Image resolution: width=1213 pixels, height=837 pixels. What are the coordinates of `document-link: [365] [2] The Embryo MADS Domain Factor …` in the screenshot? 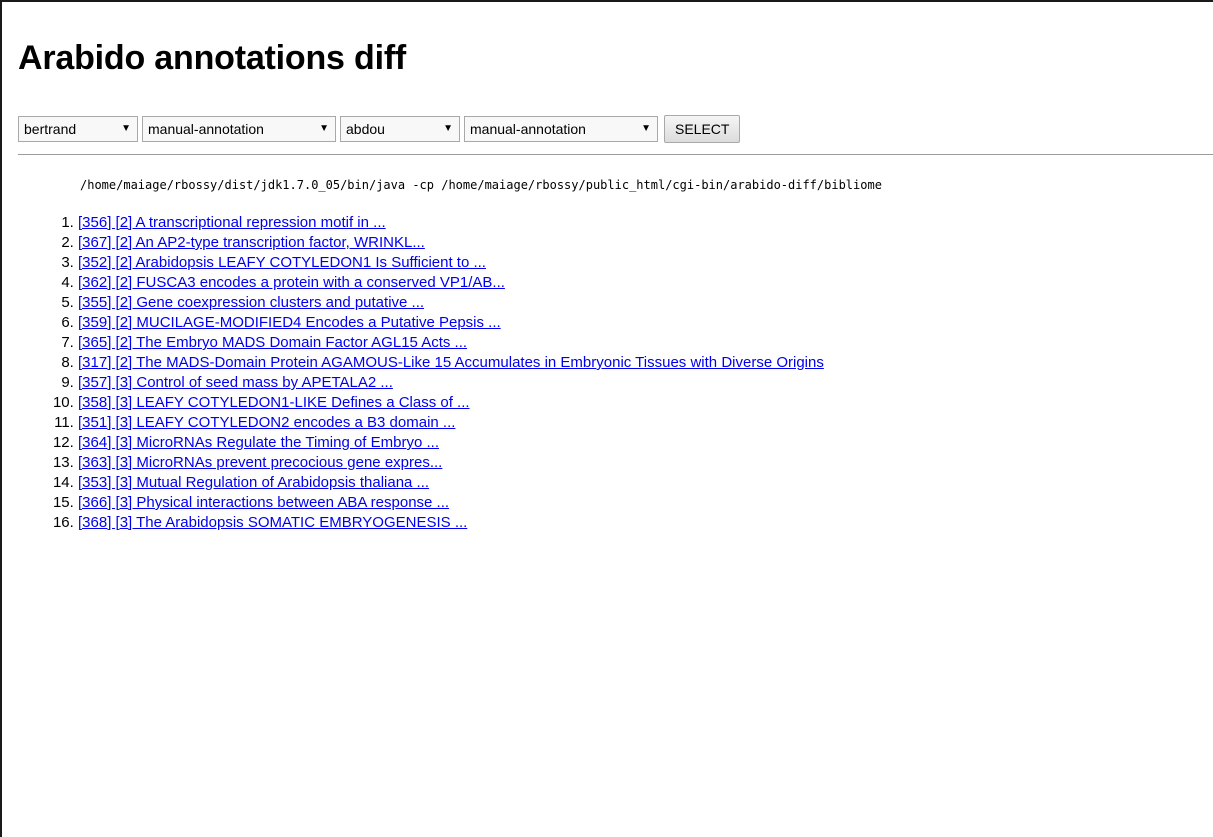 It's located at (272, 342).